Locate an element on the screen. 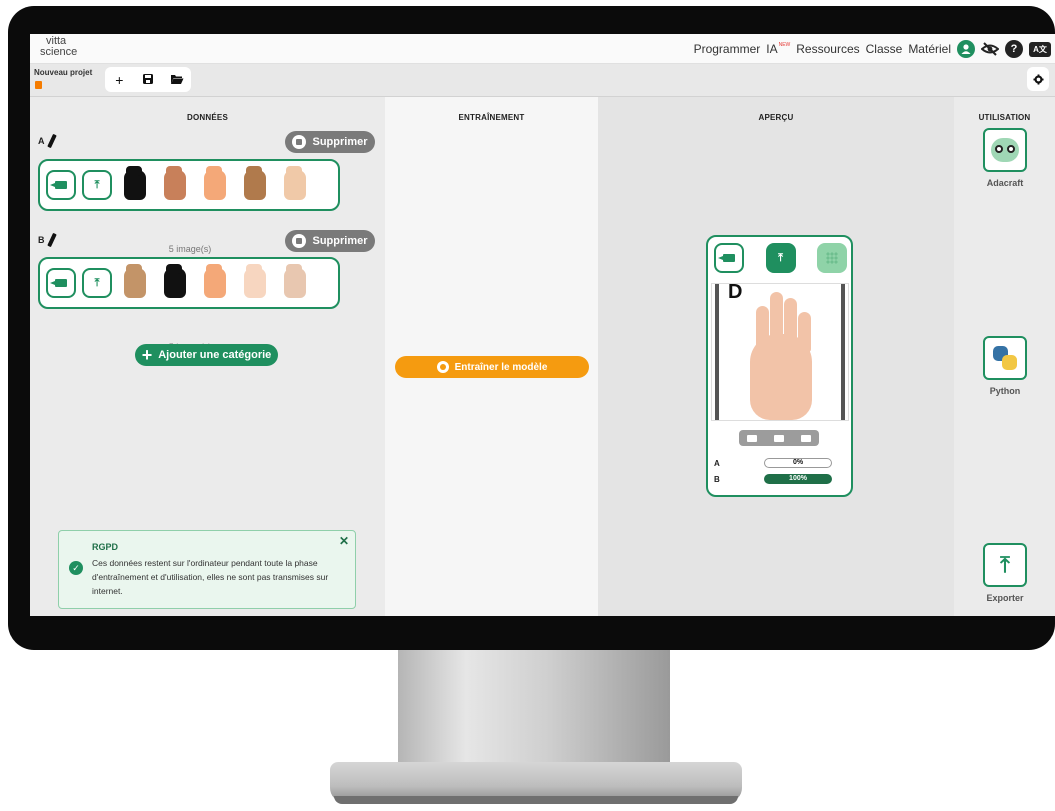 This screenshot has width=1055, height=811. delete-category-a-button: Supprimer is located at coordinates (330, 142).